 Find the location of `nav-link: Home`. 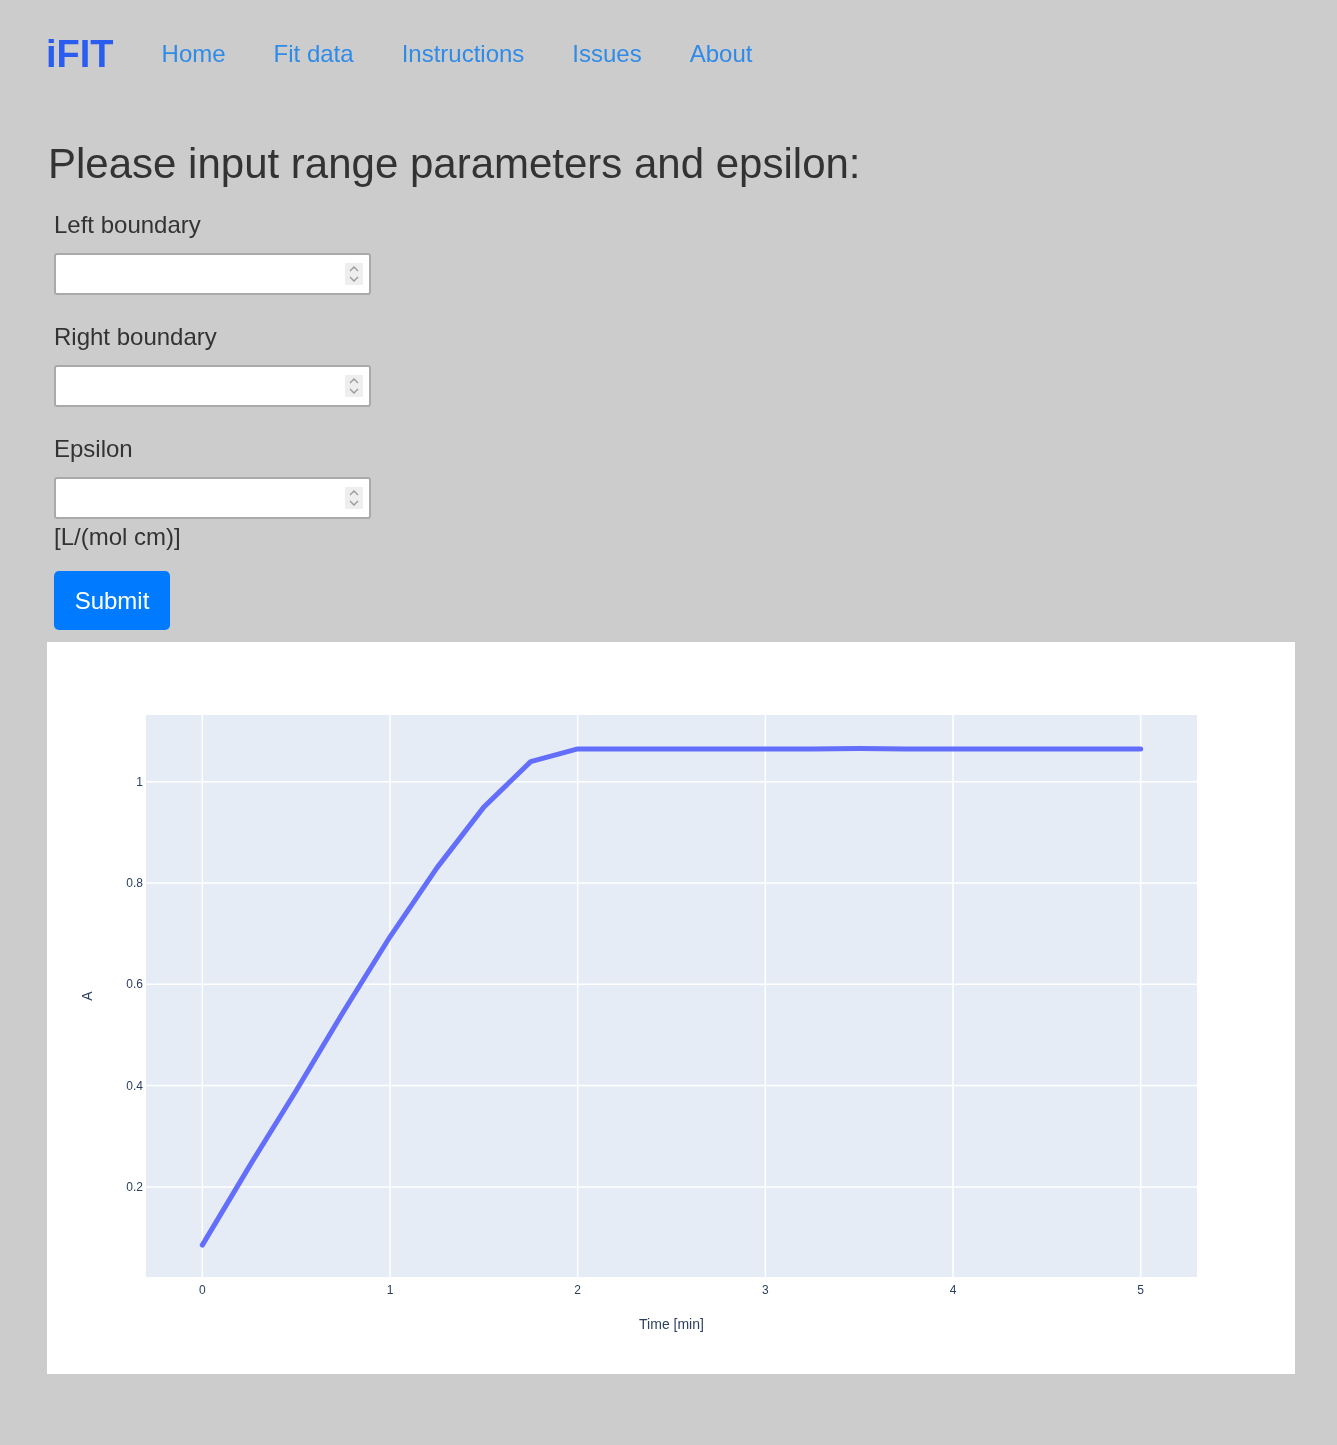

nav-link: Home is located at coordinates (193, 54).